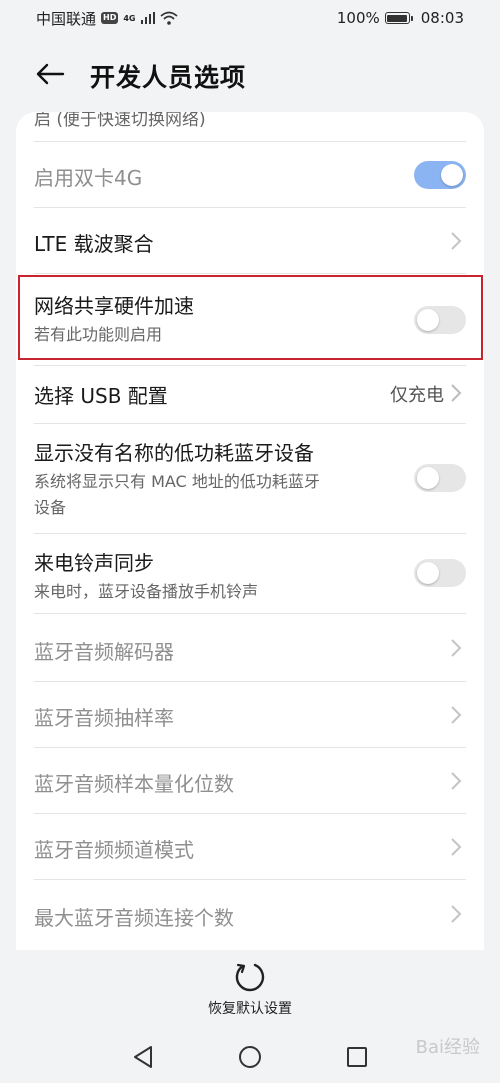 Image resolution: width=500 pixels, height=1083 pixels. What do you see at coordinates (134, 918) in the screenshot?
I see `setting-title-bt-max-conn: 最大蓝牙音频连接个数` at bounding box center [134, 918].